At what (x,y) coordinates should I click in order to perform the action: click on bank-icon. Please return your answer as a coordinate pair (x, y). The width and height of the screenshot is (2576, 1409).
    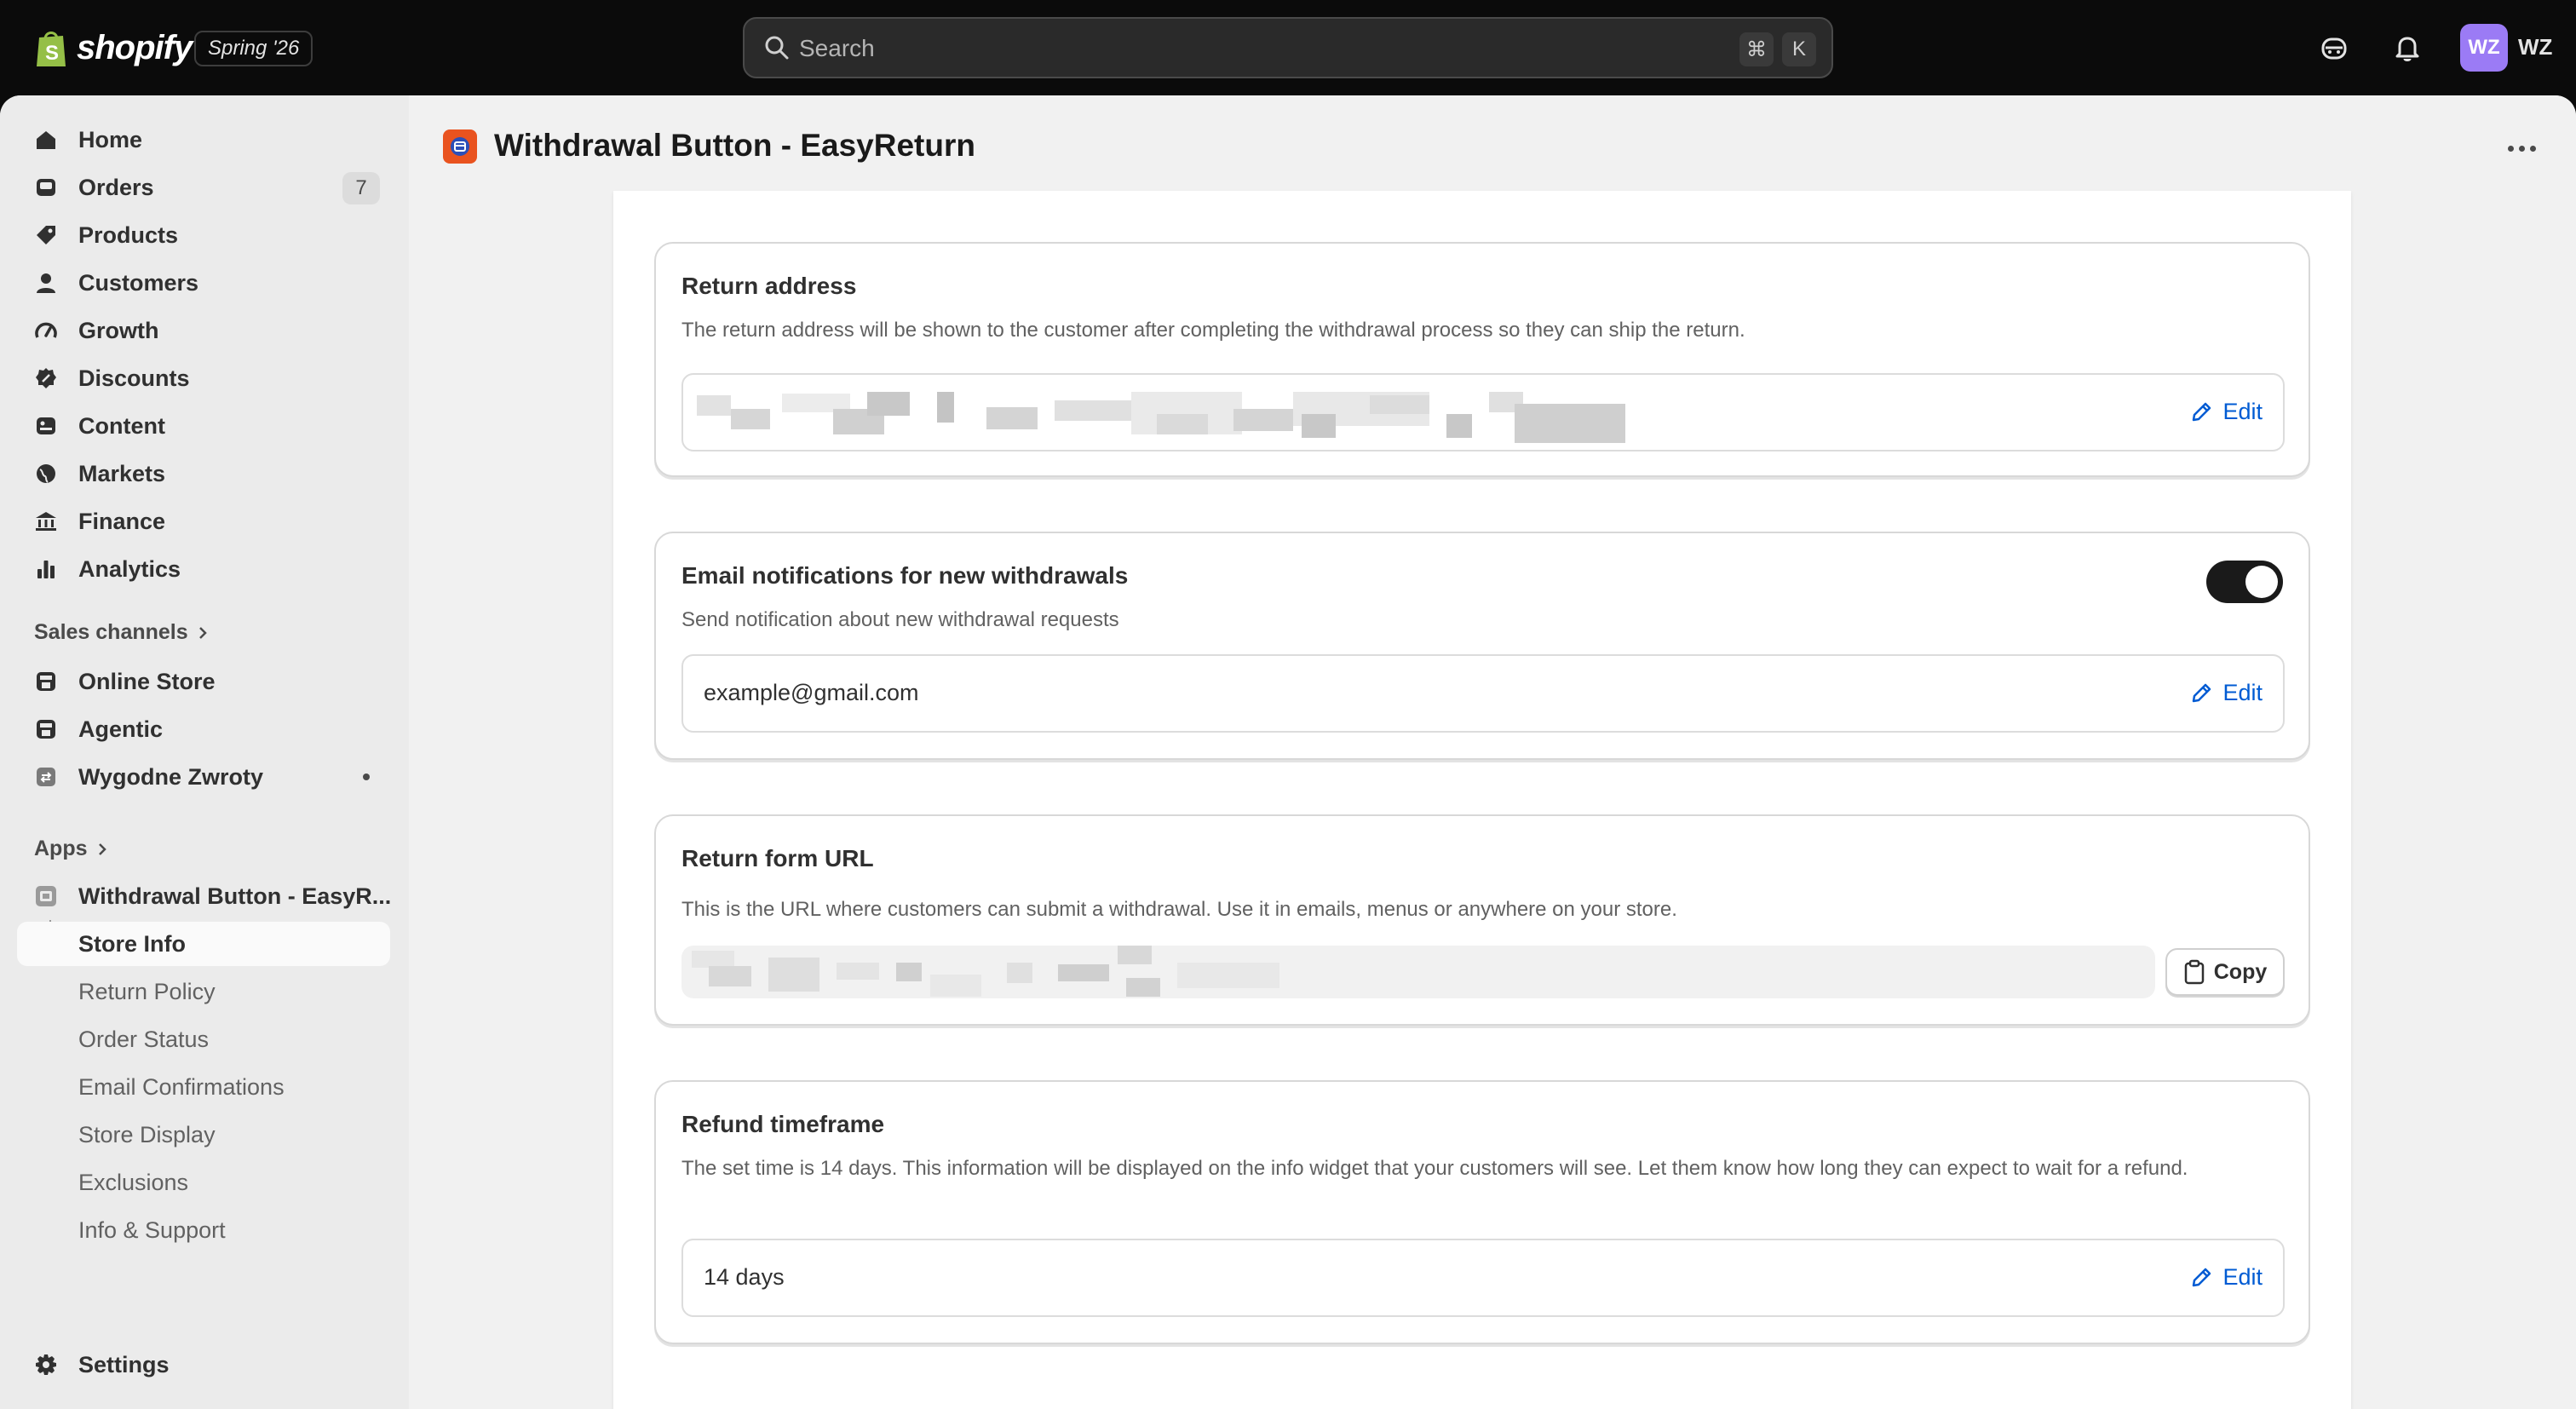
    Looking at the image, I should click on (46, 521).